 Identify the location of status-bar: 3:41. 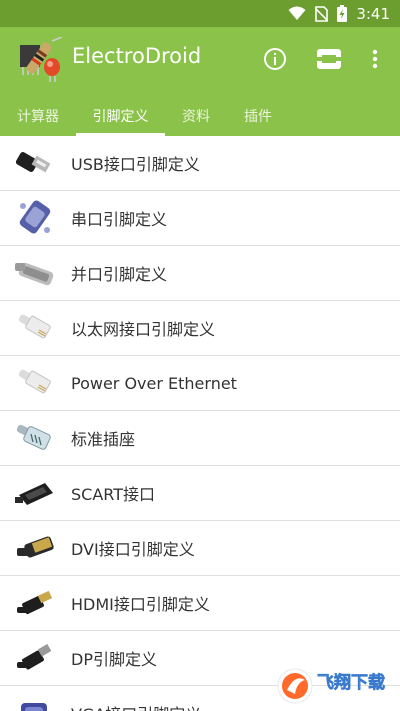
(200, 13).